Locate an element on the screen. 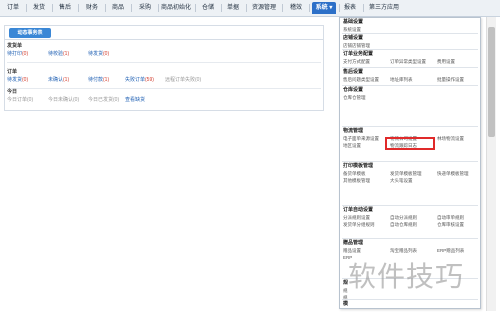 This screenshot has width=500, height=314. task-link: 待校验(1) is located at coordinates (58, 53).